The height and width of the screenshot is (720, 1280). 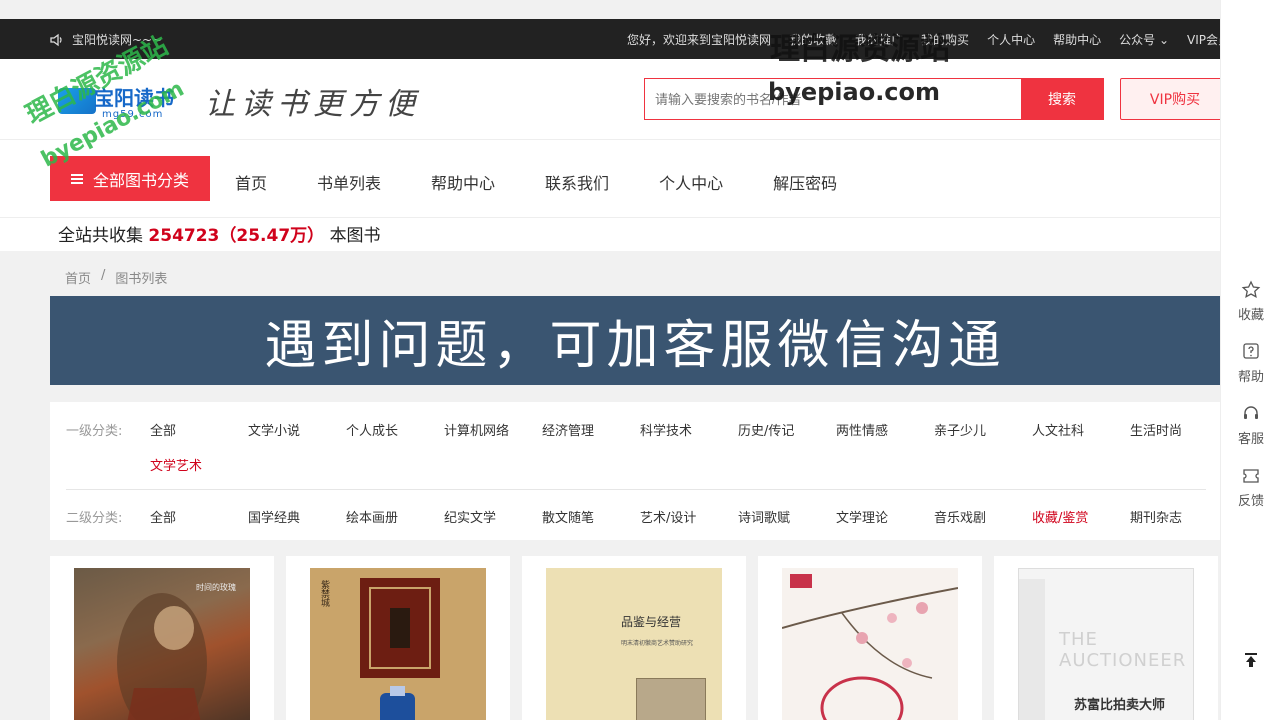 What do you see at coordinates (1062, 99) in the screenshot?
I see `search-button: 搜索` at bounding box center [1062, 99].